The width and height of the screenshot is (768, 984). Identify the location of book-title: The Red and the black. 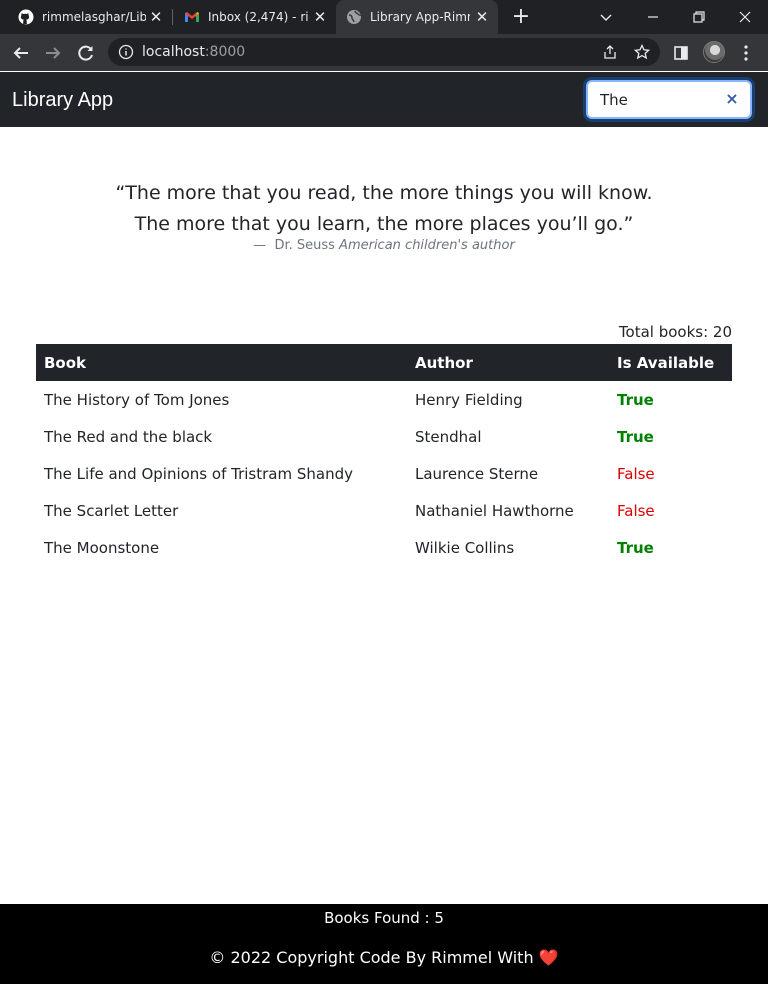
(128, 436).